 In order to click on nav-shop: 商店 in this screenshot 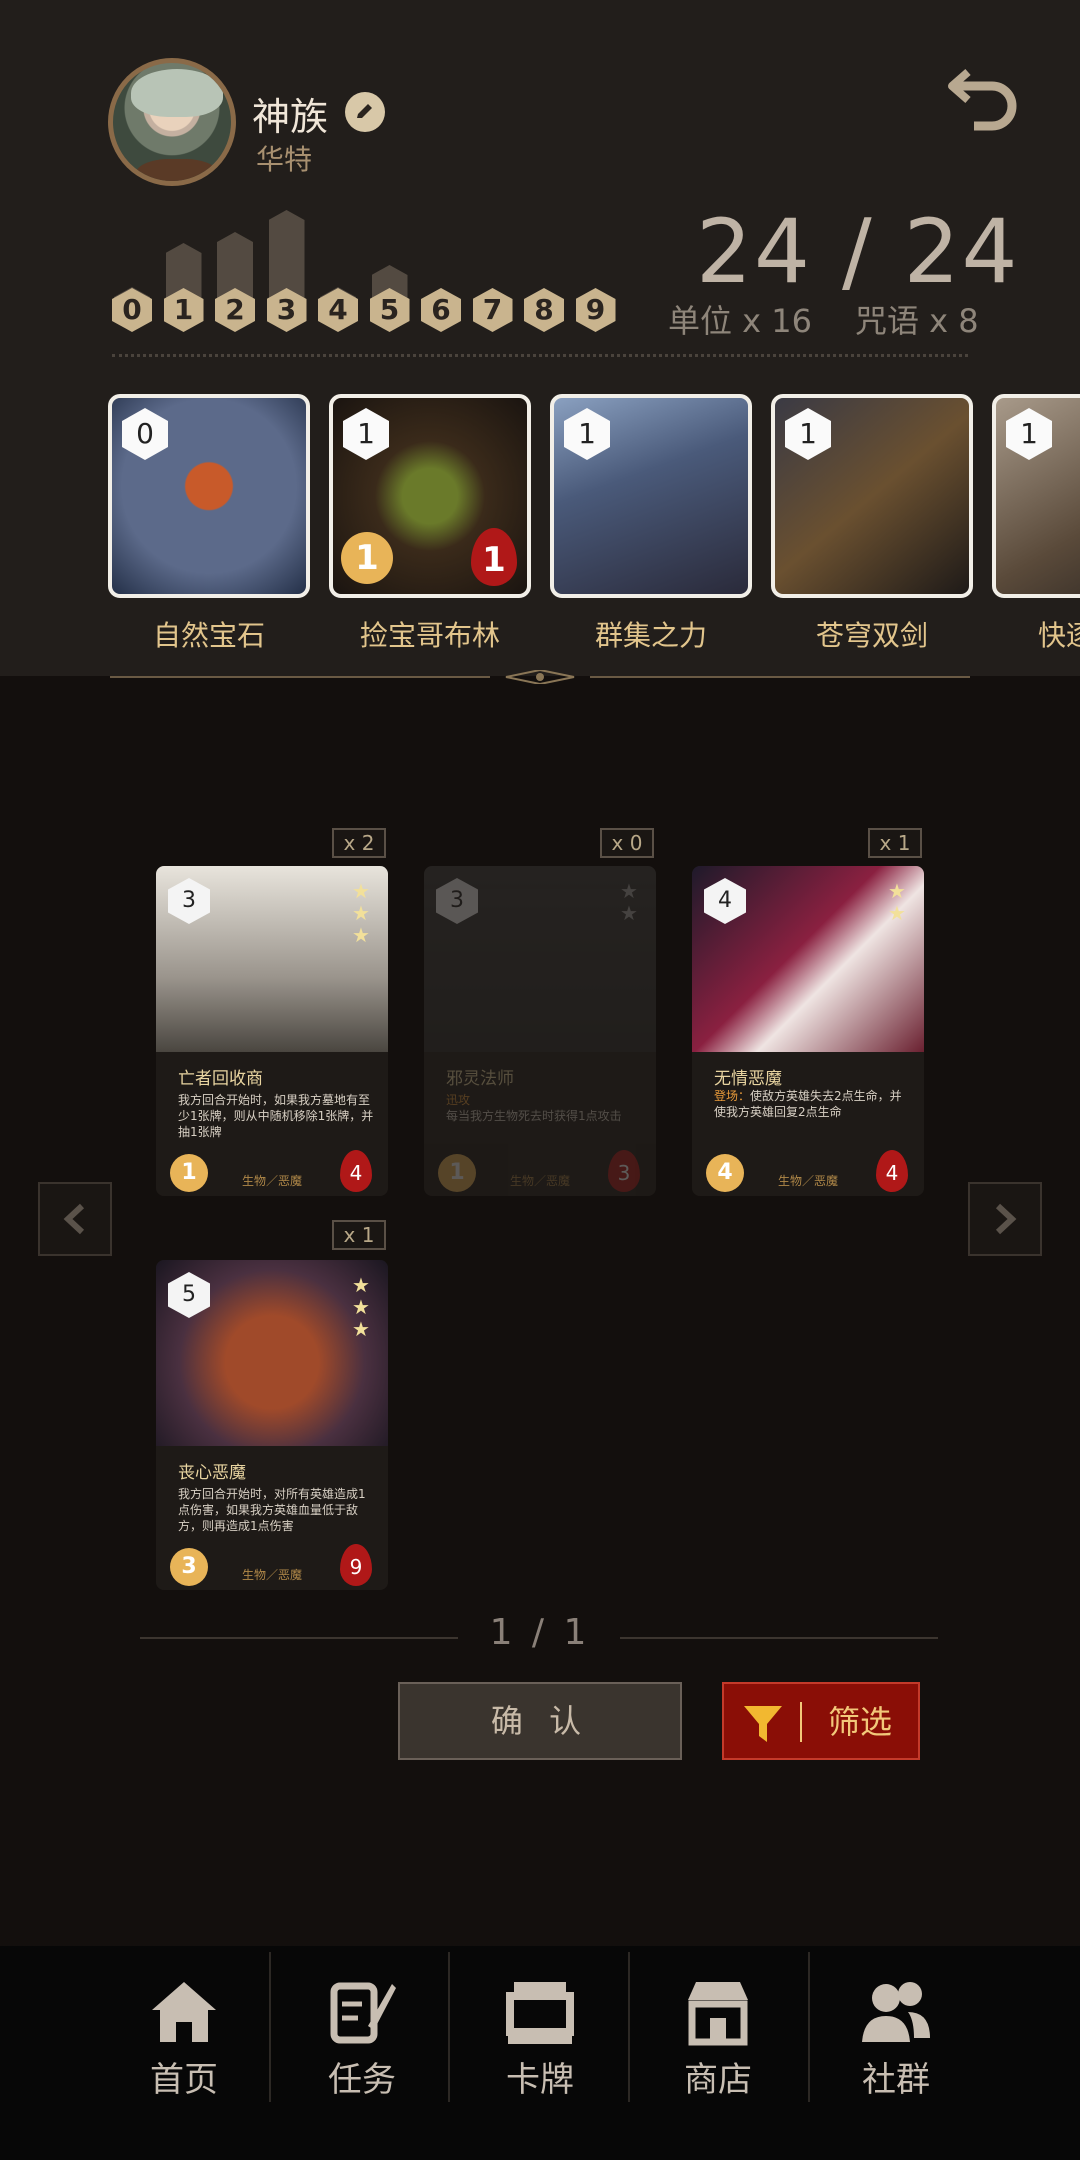, I will do `click(718, 2053)`.